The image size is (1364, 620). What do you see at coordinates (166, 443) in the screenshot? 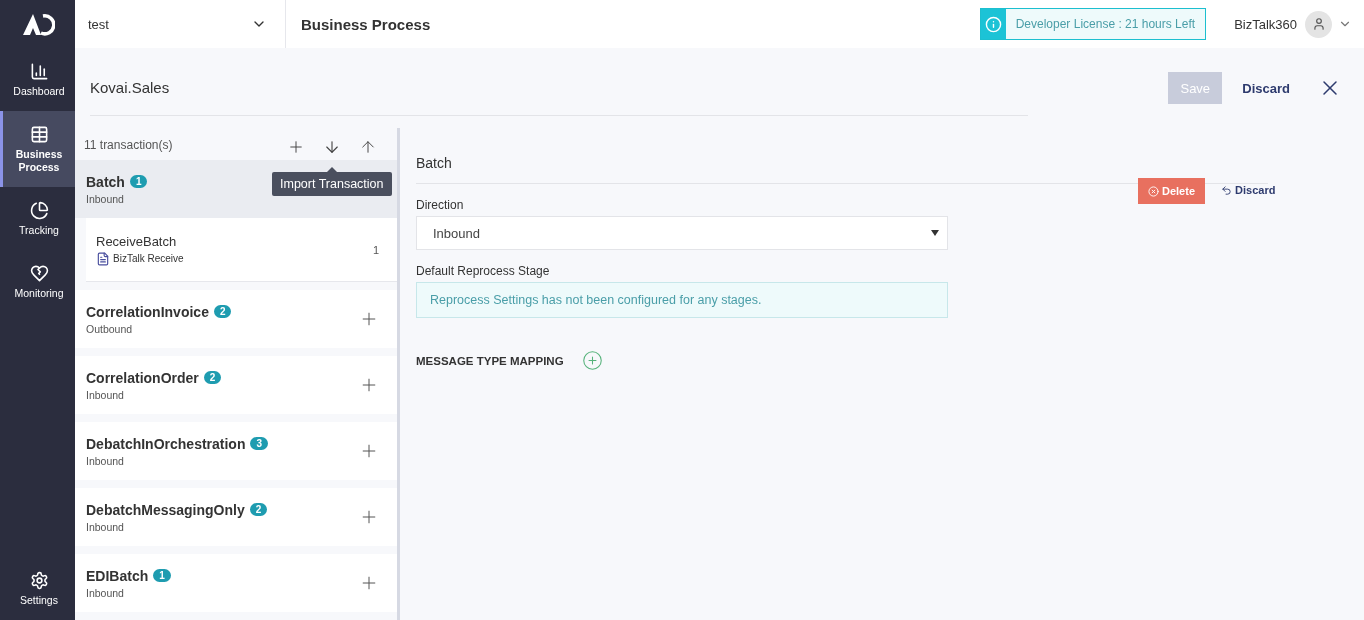
I see `transaction-name: DebatchInOrchestration` at bounding box center [166, 443].